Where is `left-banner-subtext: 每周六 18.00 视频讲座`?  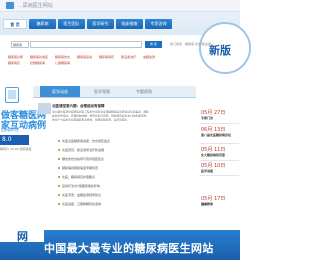
left-banner-subtext: 每周六 18.00 视频讲座 is located at coordinates (16, 149).